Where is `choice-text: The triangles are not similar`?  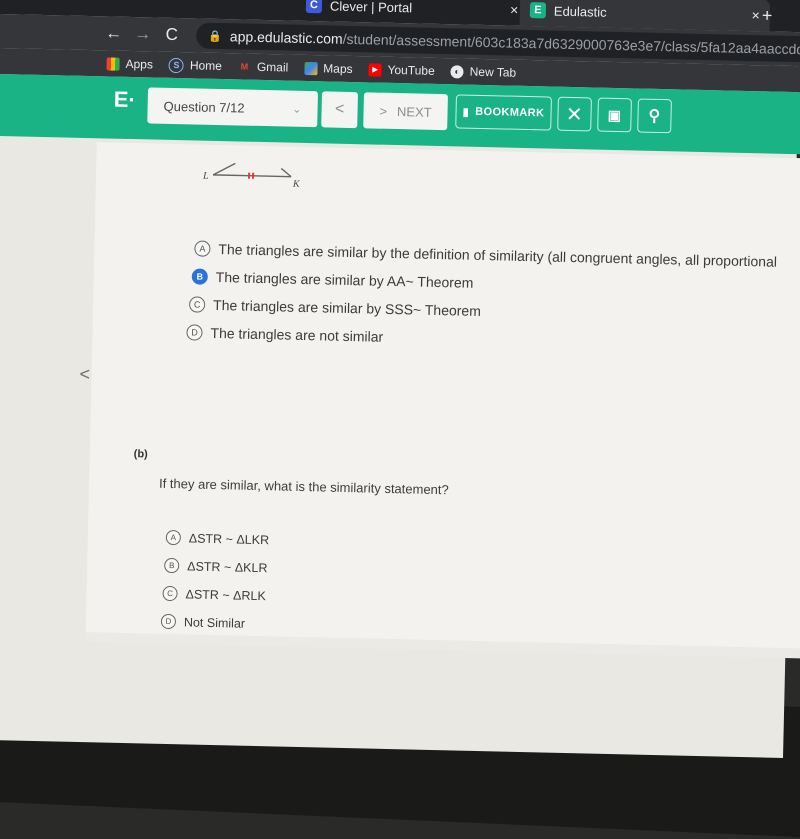 choice-text: The triangles are not similar is located at coordinates (296, 335).